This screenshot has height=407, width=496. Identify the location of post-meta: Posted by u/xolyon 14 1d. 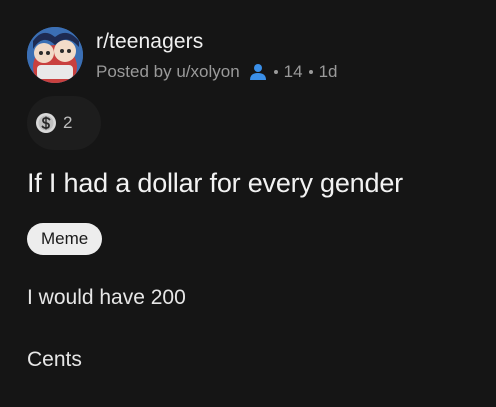
(217, 72).